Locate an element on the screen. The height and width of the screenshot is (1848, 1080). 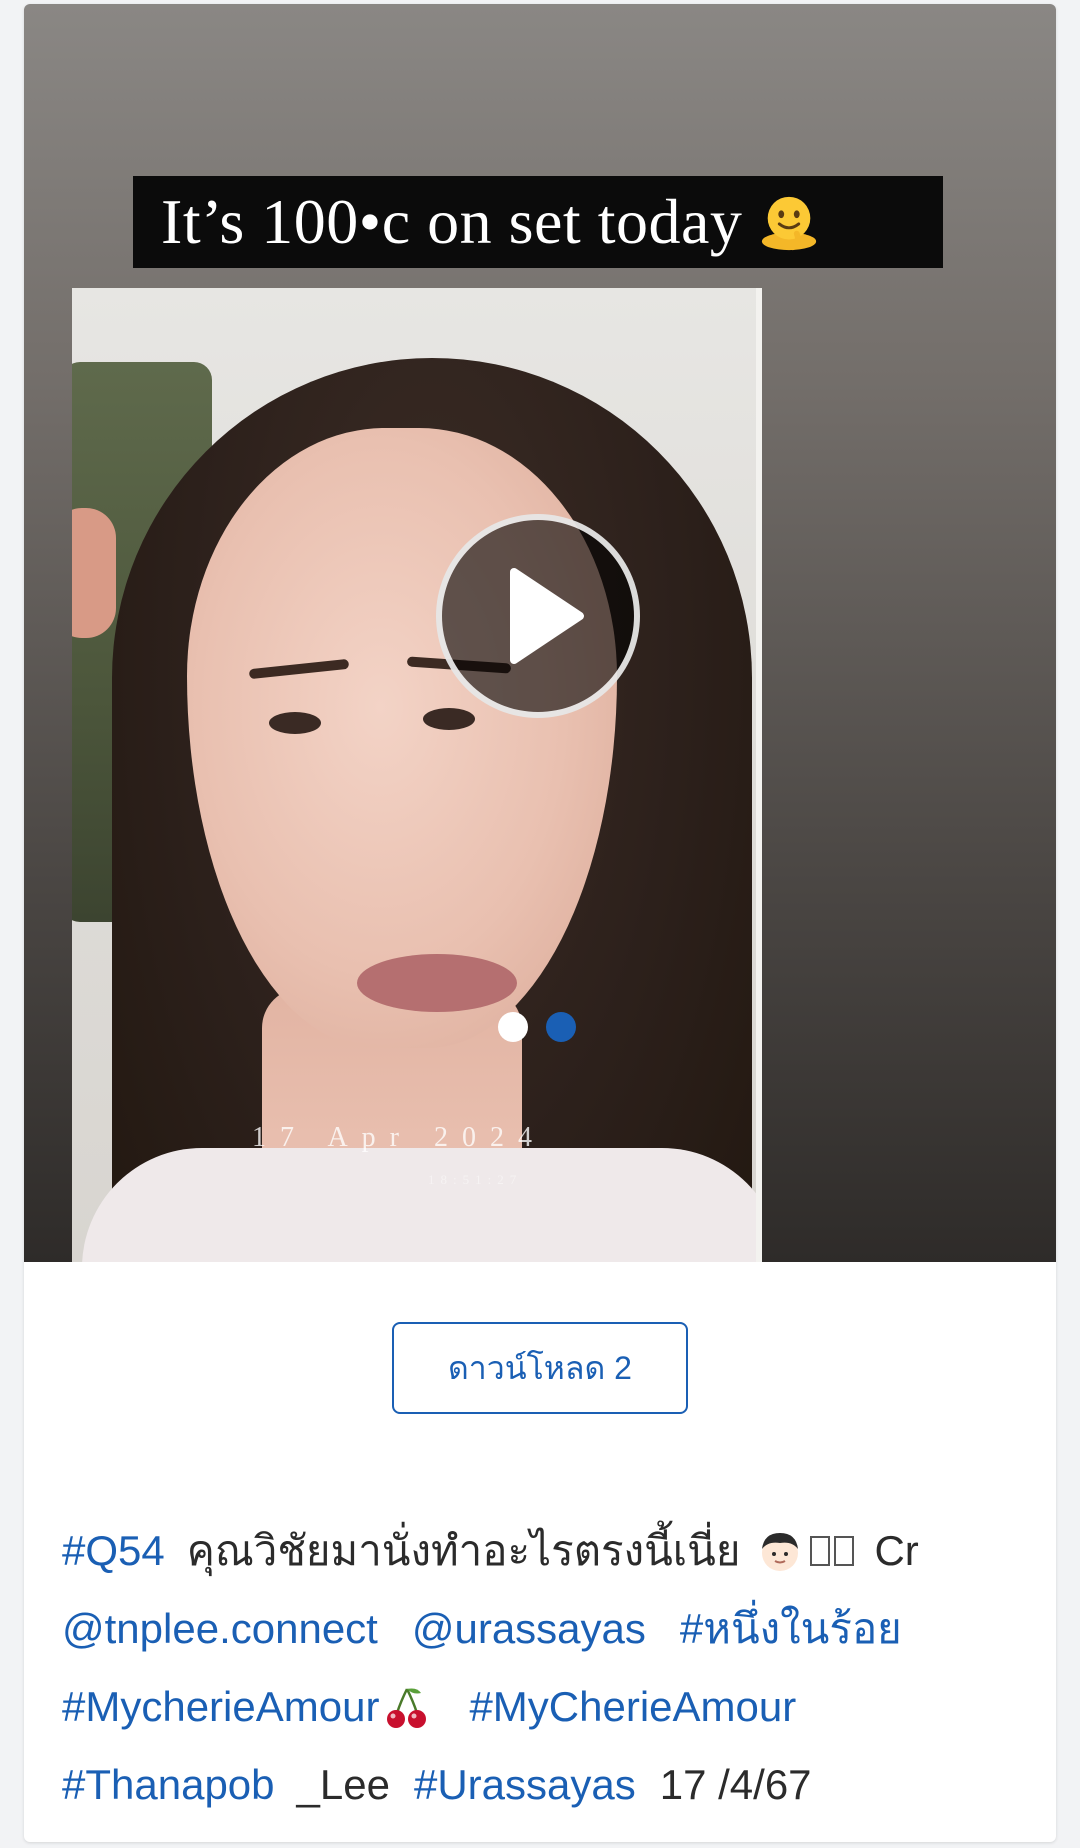
caption-text: คุณวิชัยมานั่งทำอะไรตรงนี้เนี่ย is located at coordinates (463, 1550).